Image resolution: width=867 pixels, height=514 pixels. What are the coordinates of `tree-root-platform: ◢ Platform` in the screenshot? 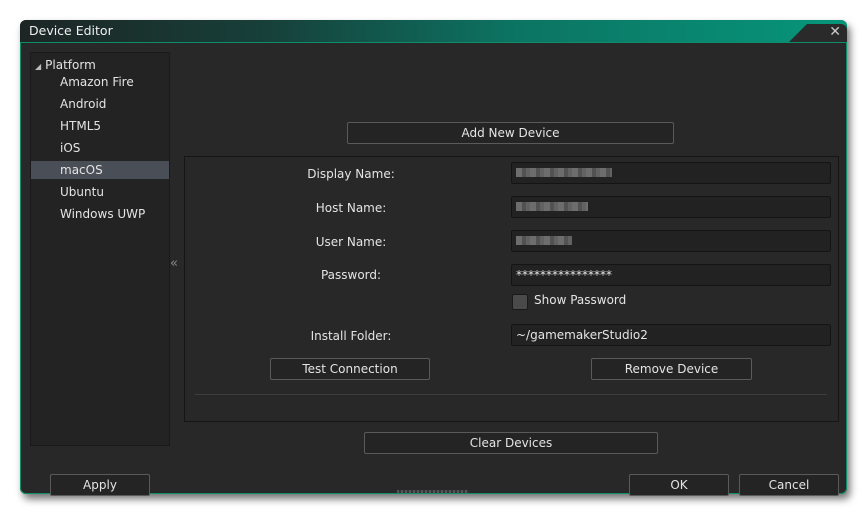 It's located at (65, 65).